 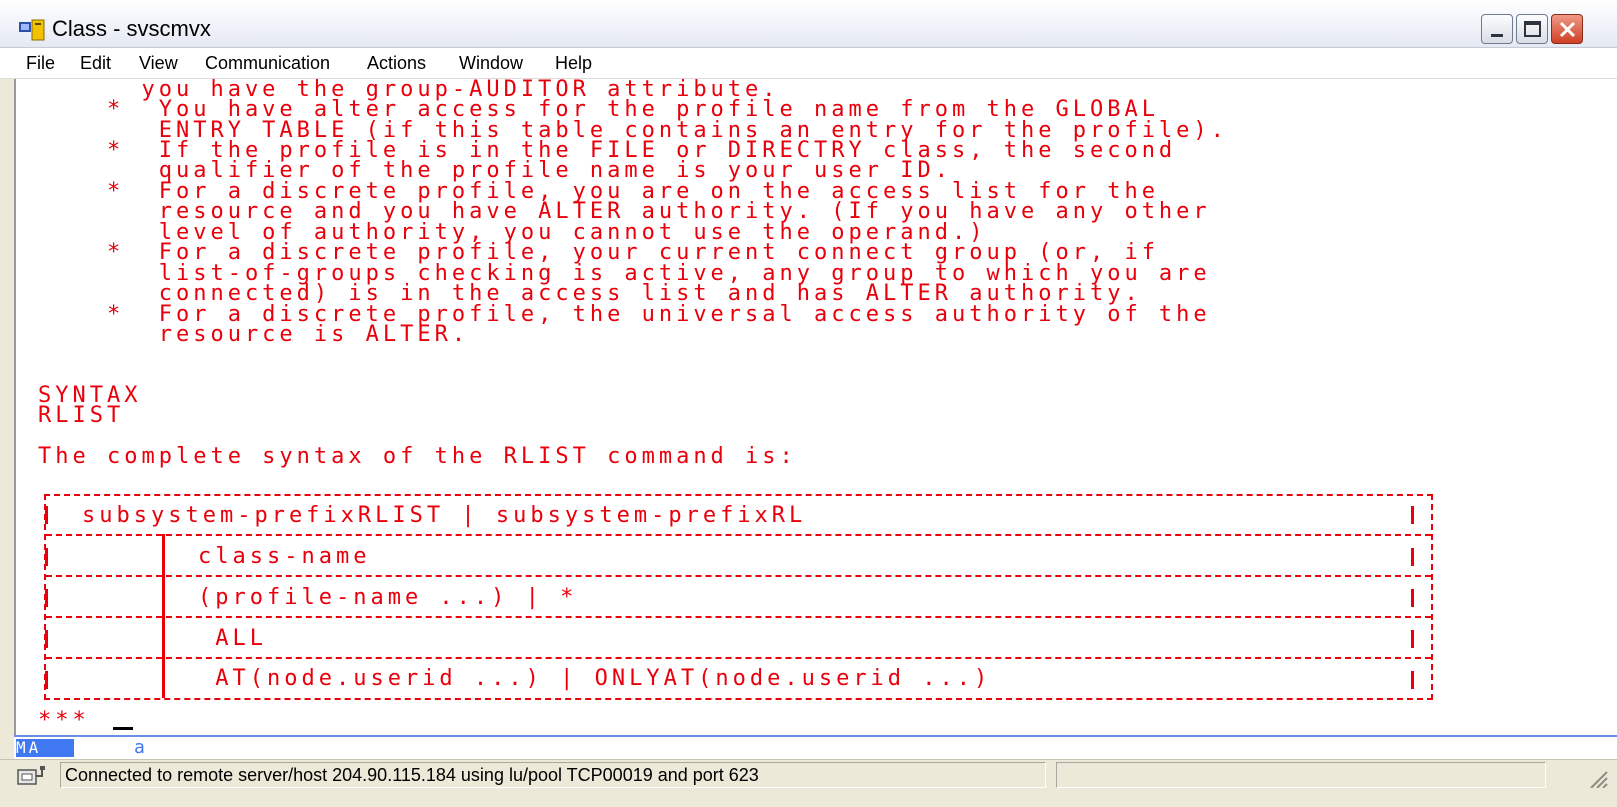 What do you see at coordinates (163, 616) in the screenshot?
I see `table-column-divider` at bounding box center [163, 616].